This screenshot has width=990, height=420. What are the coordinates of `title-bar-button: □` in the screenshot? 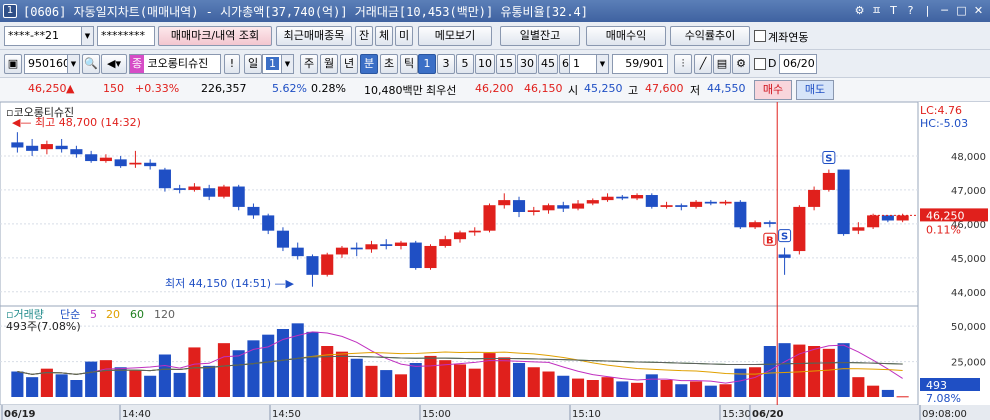 It's located at (961, 10).